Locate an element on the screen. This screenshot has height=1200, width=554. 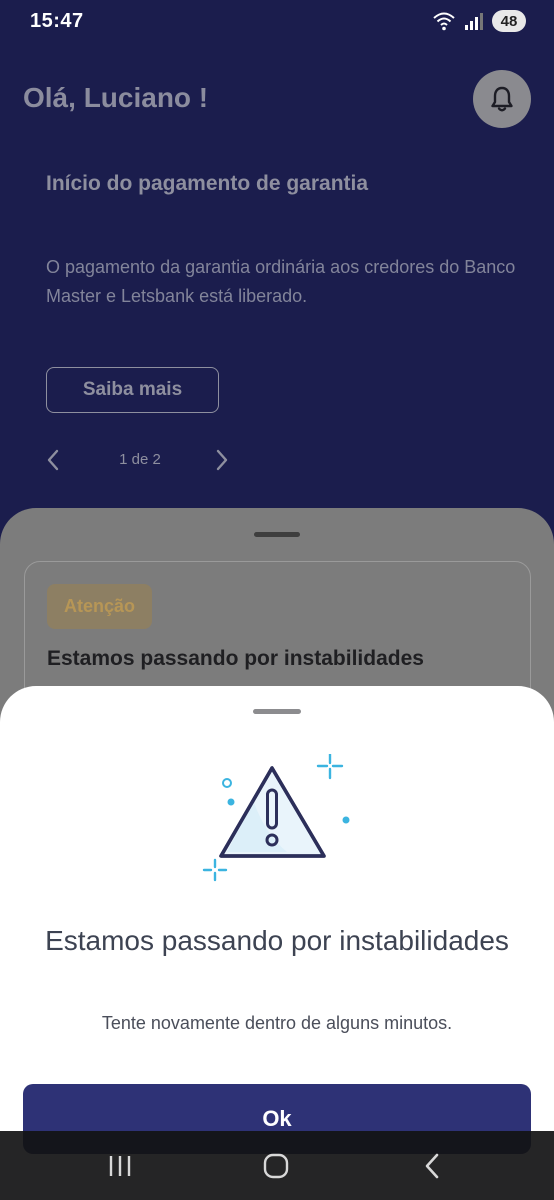
notifications-button is located at coordinates (502, 99).